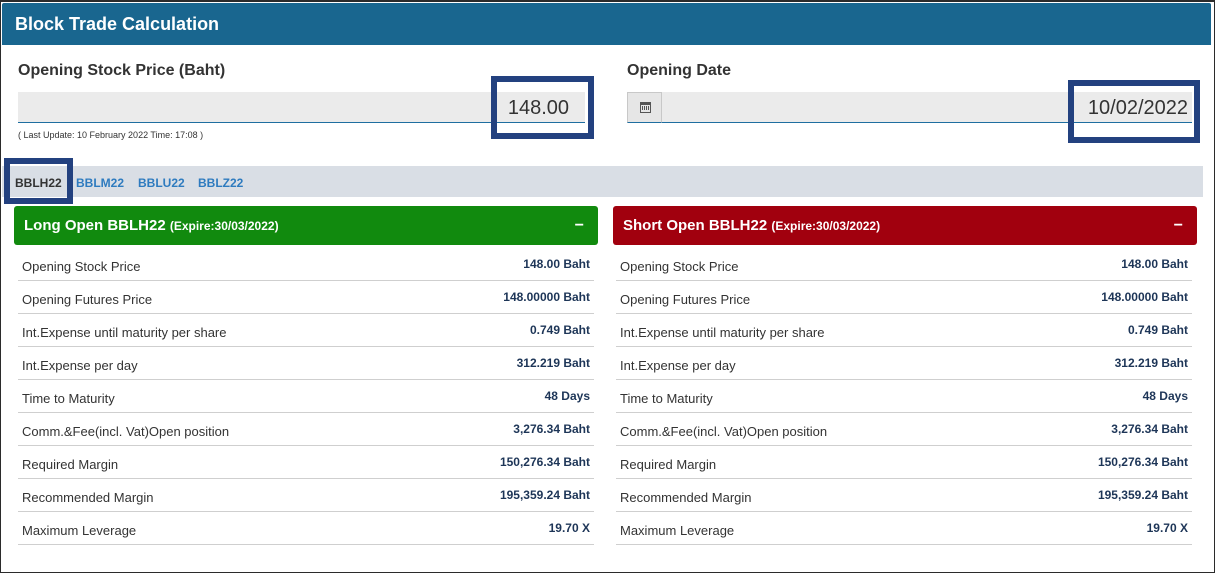 Image resolution: width=1215 pixels, height=573 pixels. Describe the element at coordinates (679, 70) in the screenshot. I see `opening-date-label: Opening Date` at that location.